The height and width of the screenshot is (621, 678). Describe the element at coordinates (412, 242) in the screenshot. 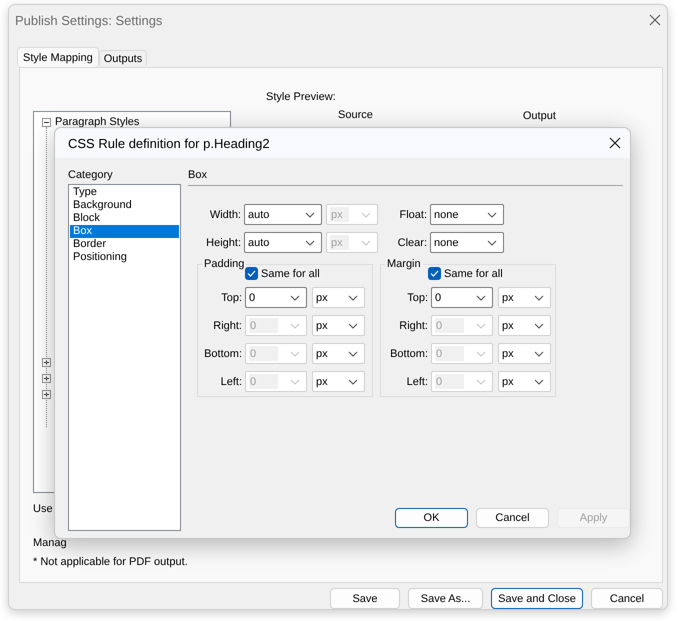

I see `field-label: Clear:` at that location.